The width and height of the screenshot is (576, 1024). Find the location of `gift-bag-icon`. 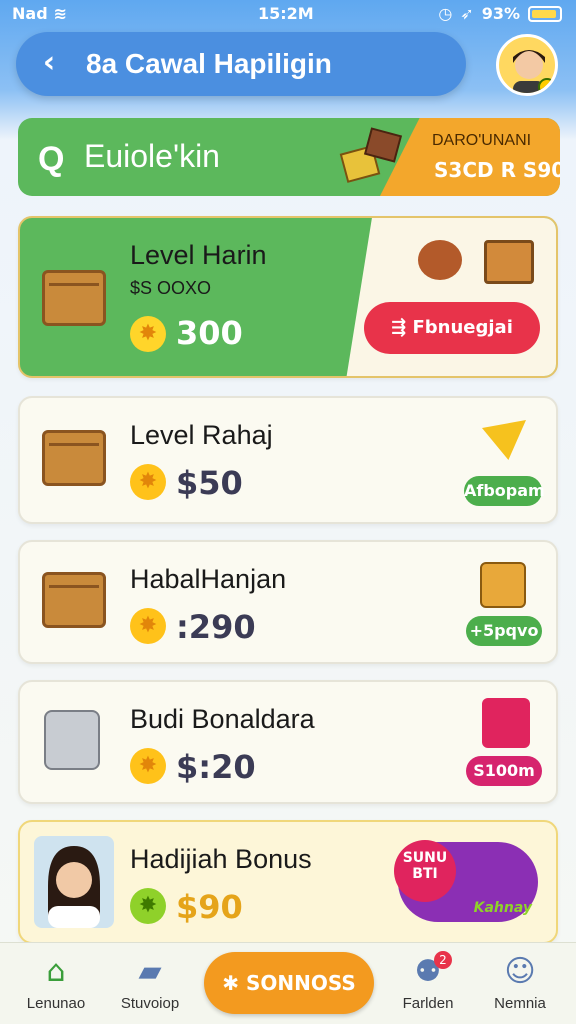

gift-bag-icon is located at coordinates (506, 723).